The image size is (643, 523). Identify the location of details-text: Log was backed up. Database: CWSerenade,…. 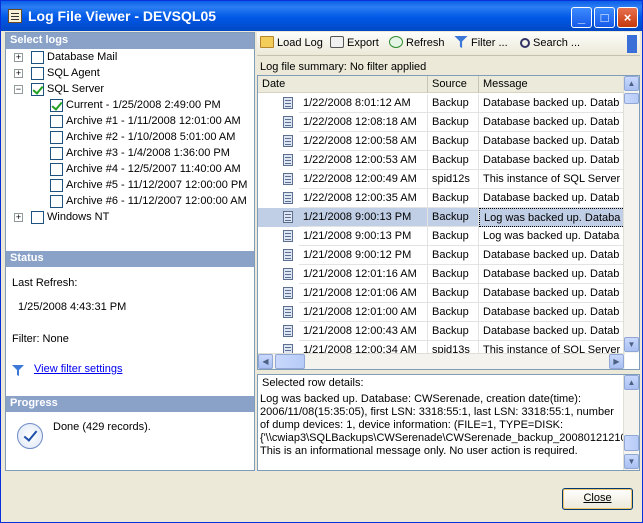
(449, 425).